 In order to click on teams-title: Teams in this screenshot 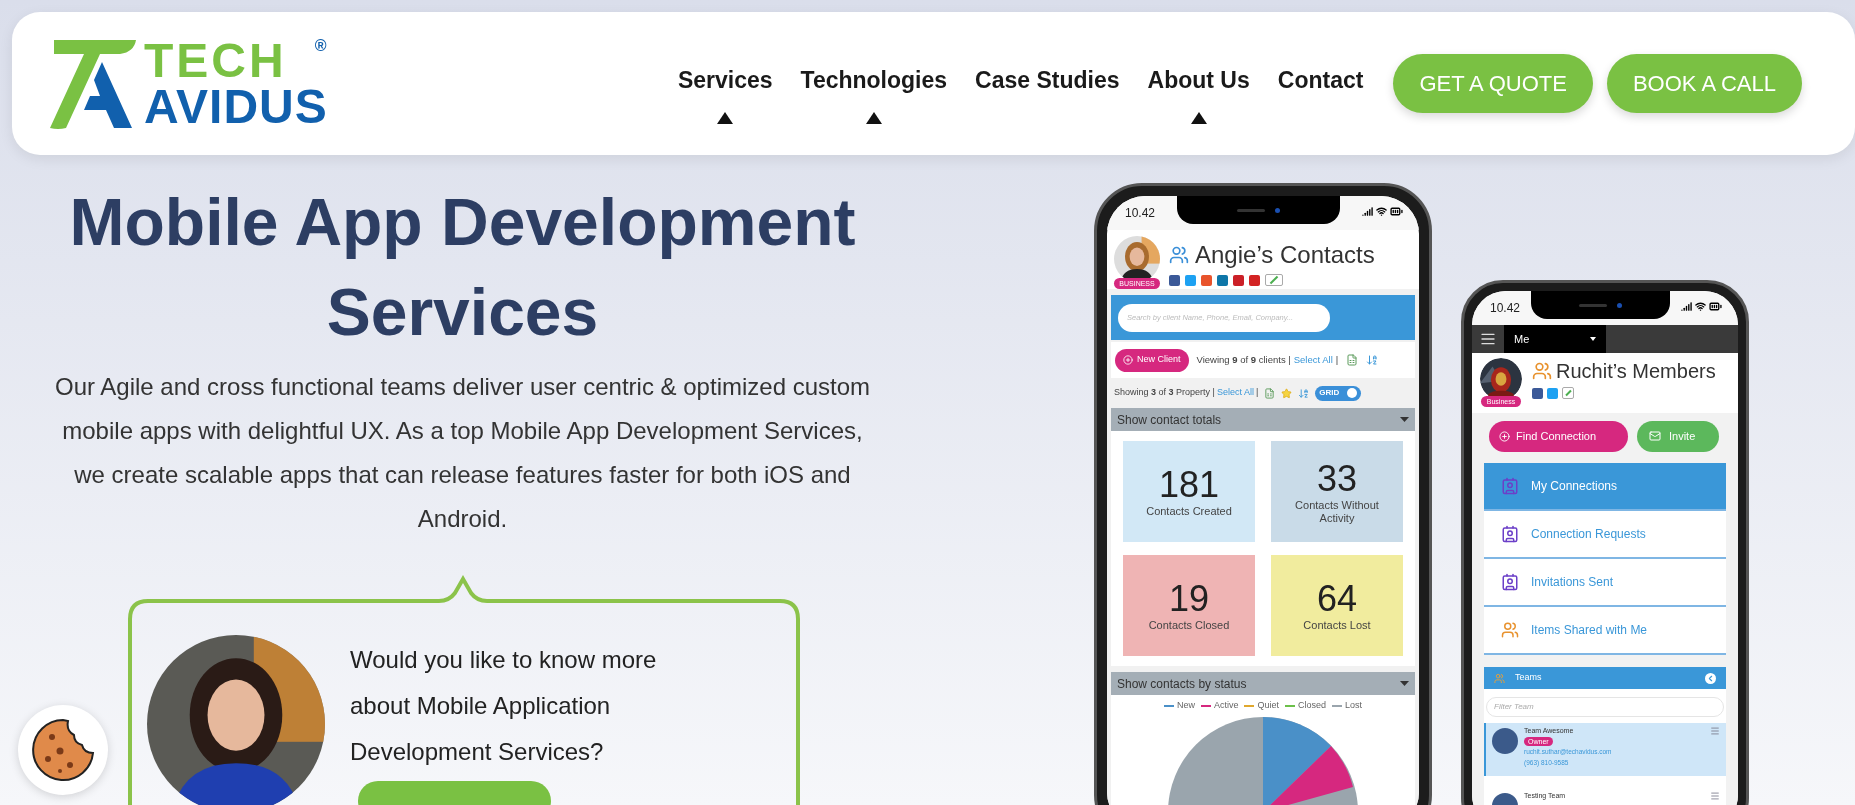, I will do `click(1528, 678)`.